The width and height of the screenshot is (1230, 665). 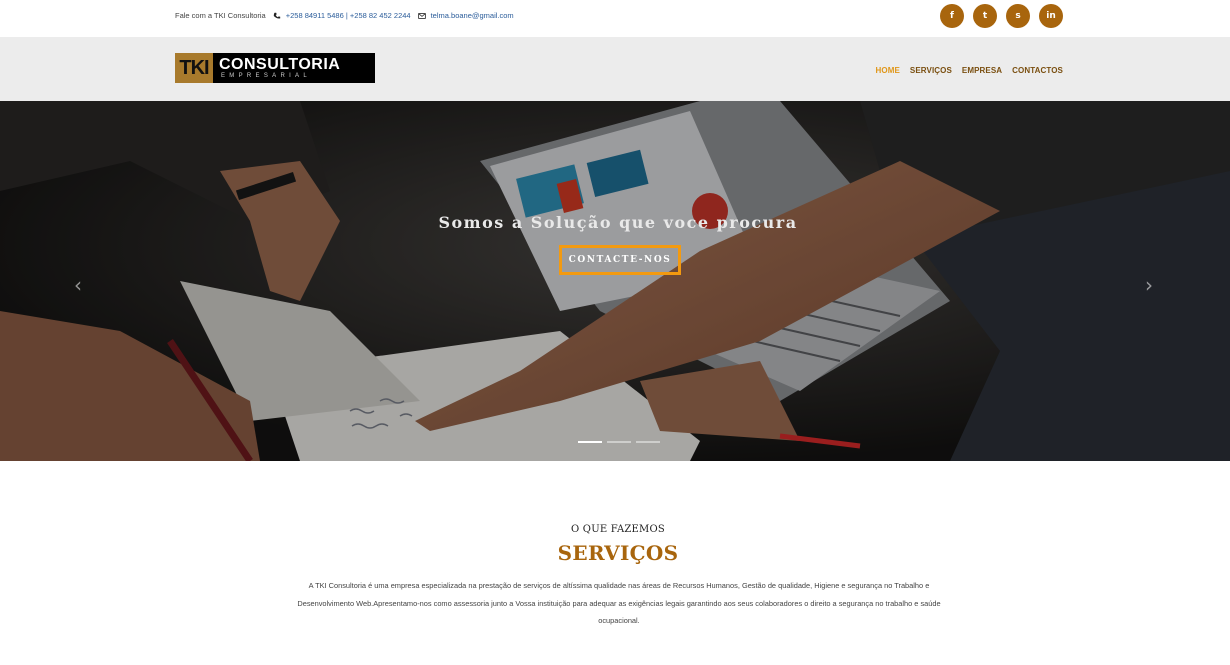 What do you see at coordinates (194, 68) in the screenshot?
I see `logo-mark: TKI` at bounding box center [194, 68].